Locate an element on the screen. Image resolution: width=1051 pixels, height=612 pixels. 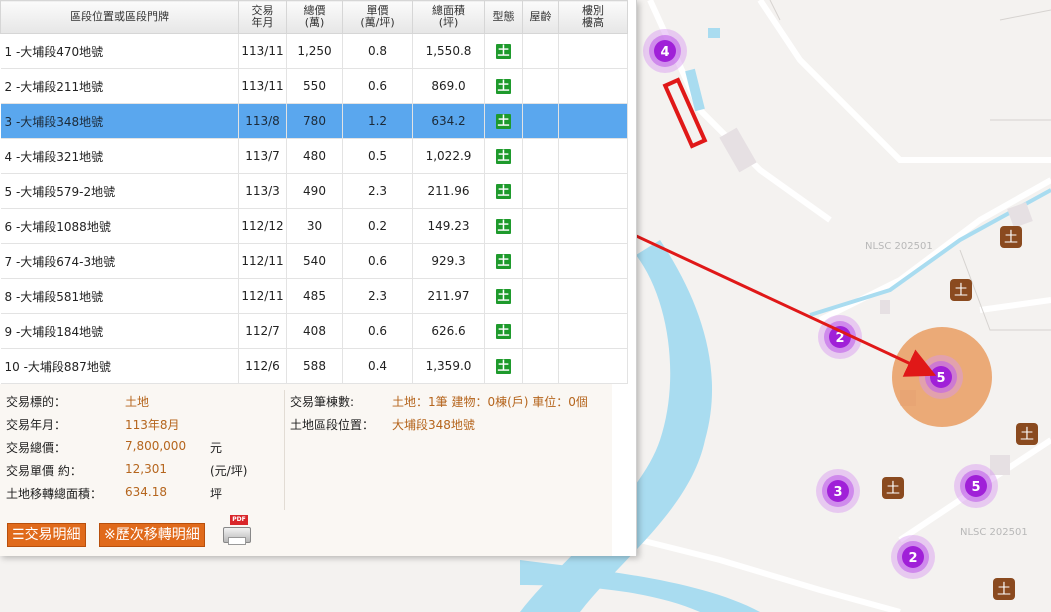
unit-price-value: 12,301 is located at coordinates (146, 469).